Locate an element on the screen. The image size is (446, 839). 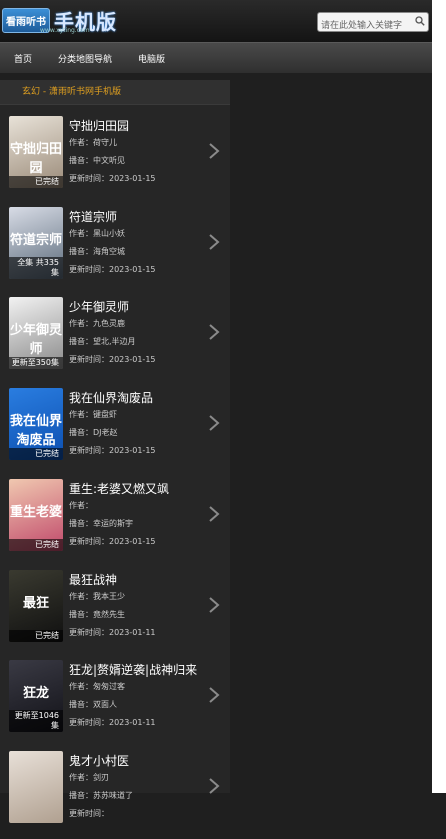
cover-text: 重生老婆 is located at coordinates (35, 512).